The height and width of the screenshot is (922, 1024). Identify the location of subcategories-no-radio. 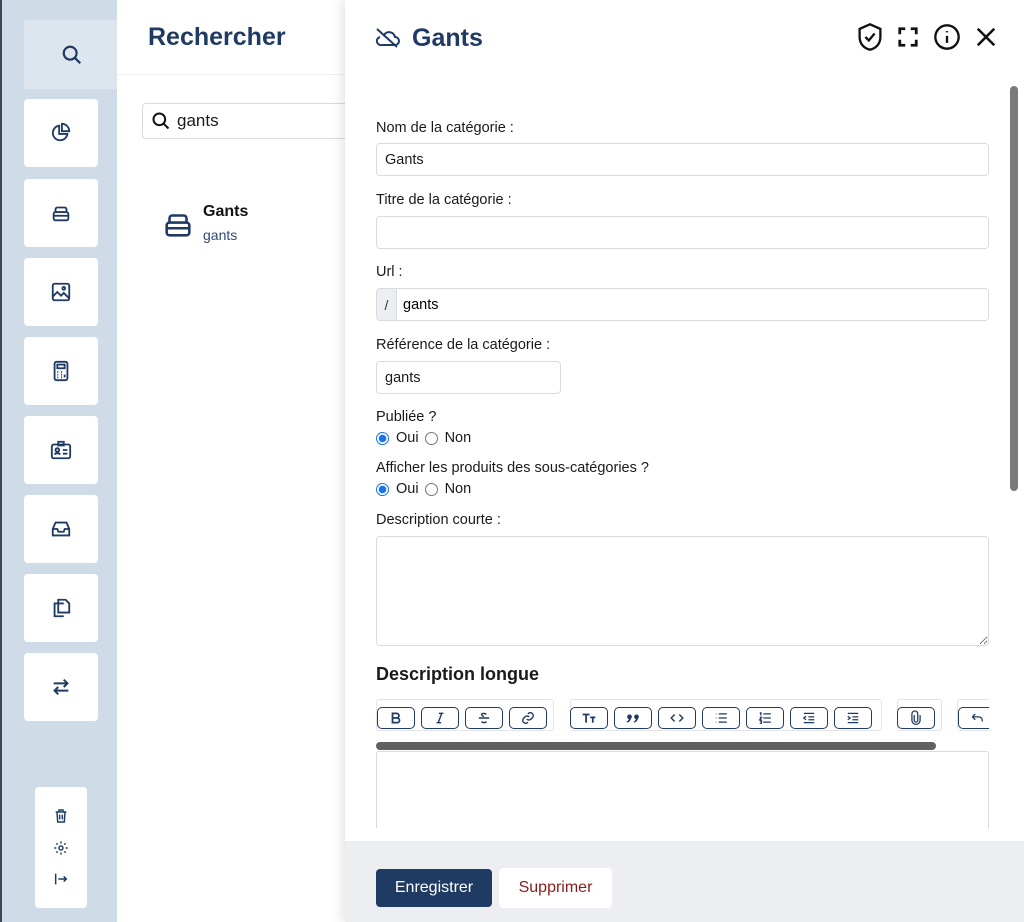
(431, 489).